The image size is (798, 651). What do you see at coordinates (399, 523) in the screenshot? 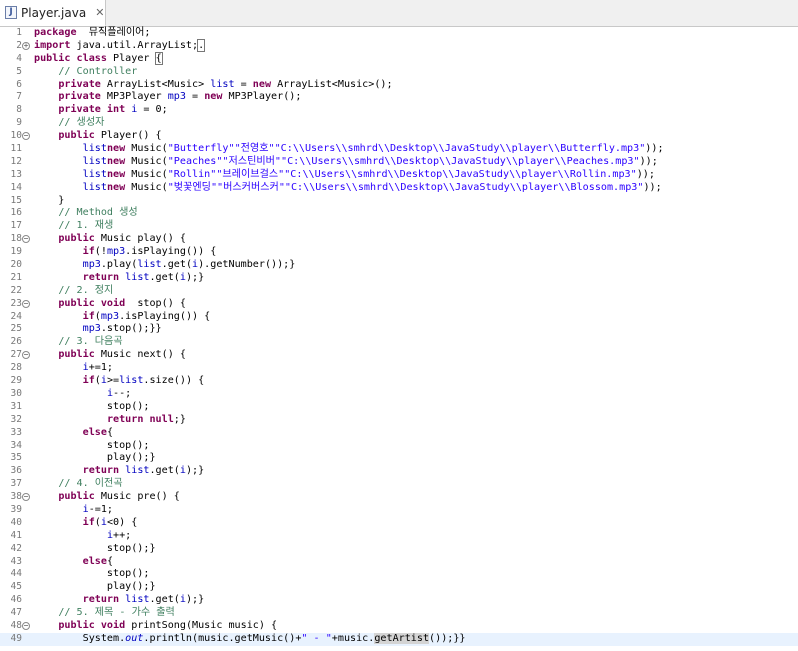
I see `code-line: 40 if(i<0) {` at bounding box center [399, 523].